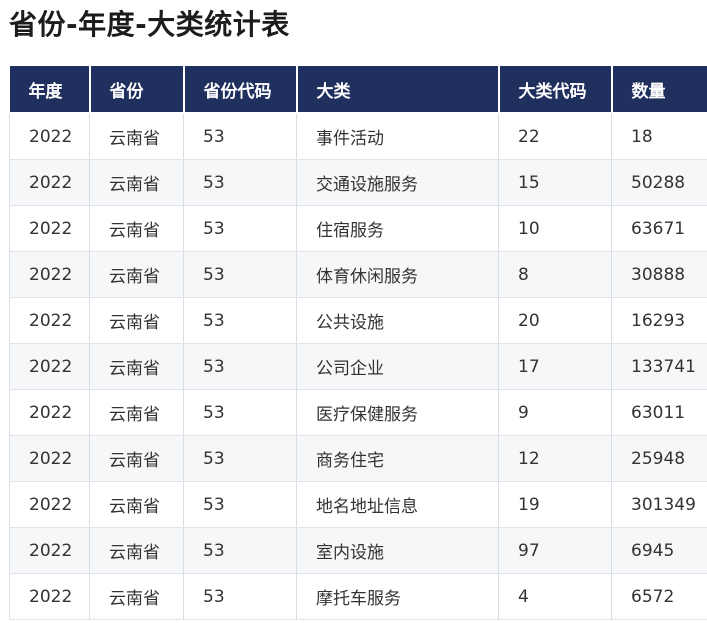  Describe the element at coordinates (137, 90) in the screenshot. I see `column-header-province: 省份` at that location.